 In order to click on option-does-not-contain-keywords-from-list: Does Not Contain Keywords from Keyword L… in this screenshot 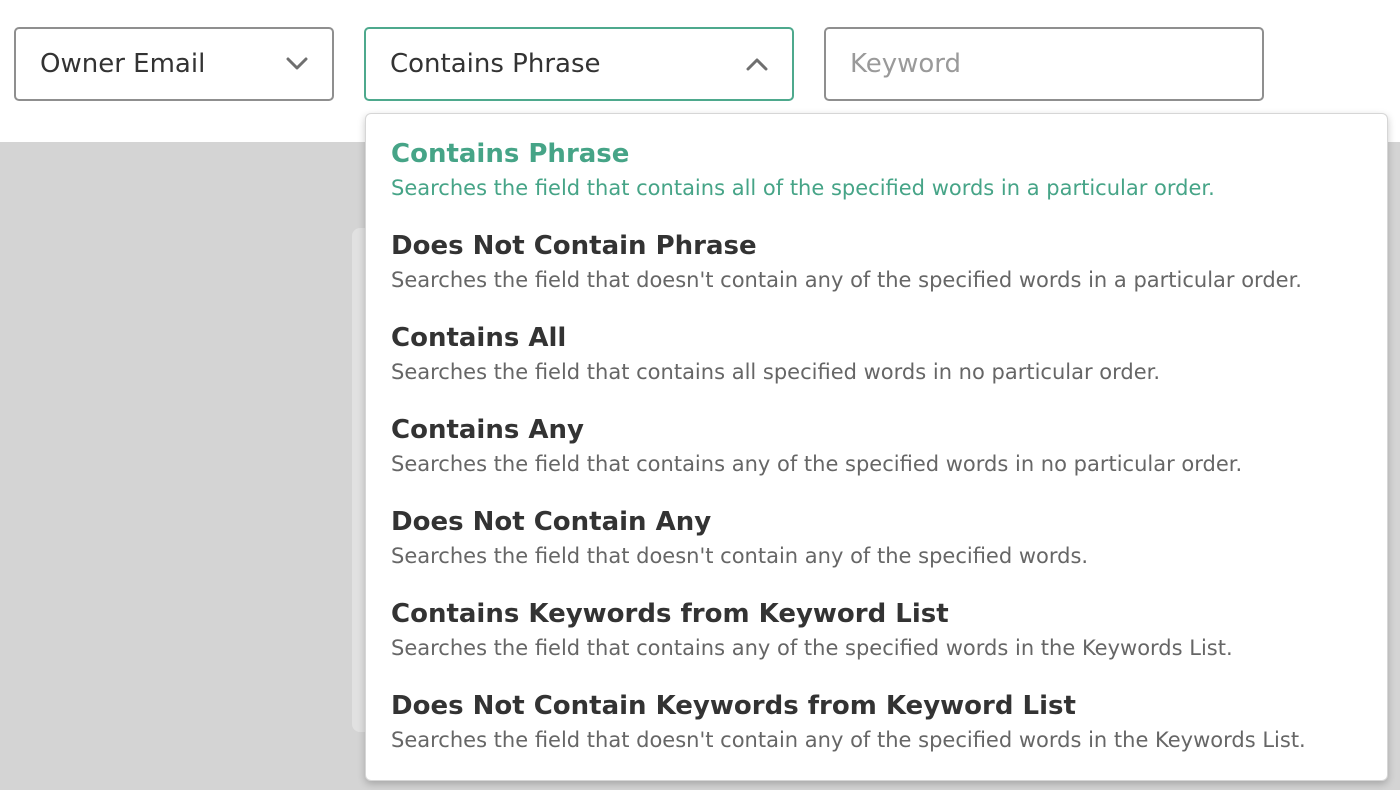, I will do `click(876, 734)`.